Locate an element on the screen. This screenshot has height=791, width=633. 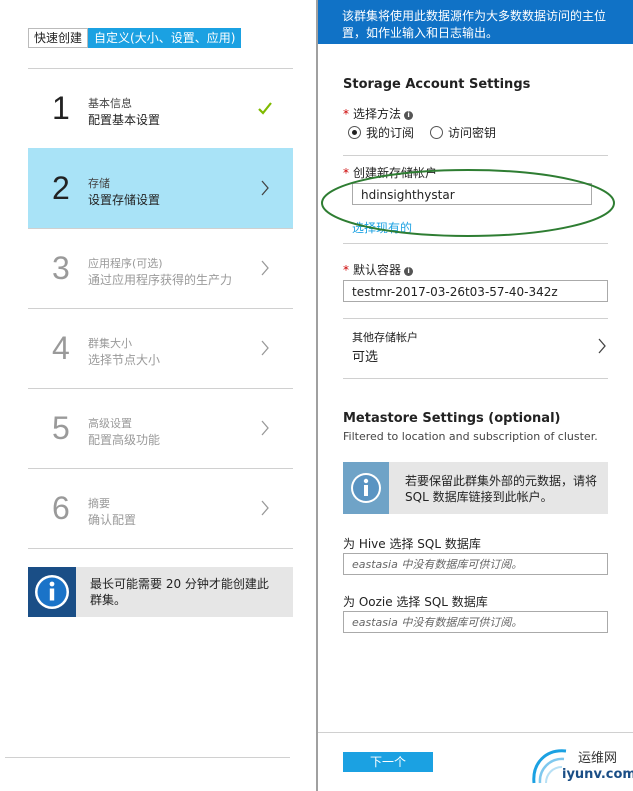
step-advanced: 5 高级设置 配置高级功能 is located at coordinates (160, 428).